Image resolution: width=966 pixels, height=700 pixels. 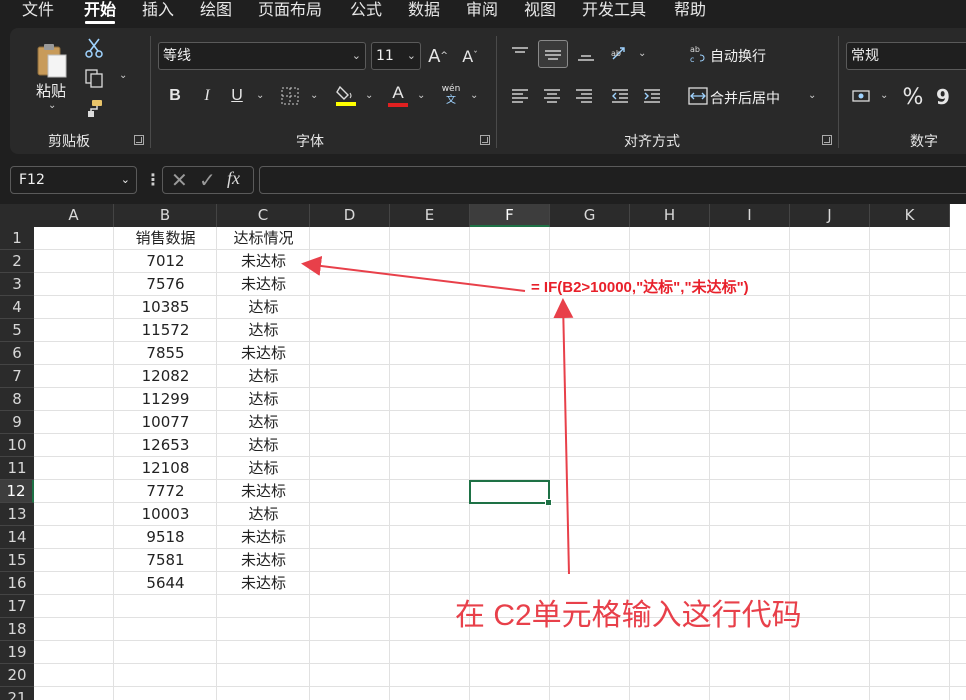 What do you see at coordinates (413, 274) in the screenshot?
I see `arrow-to-c2` at bounding box center [413, 274].